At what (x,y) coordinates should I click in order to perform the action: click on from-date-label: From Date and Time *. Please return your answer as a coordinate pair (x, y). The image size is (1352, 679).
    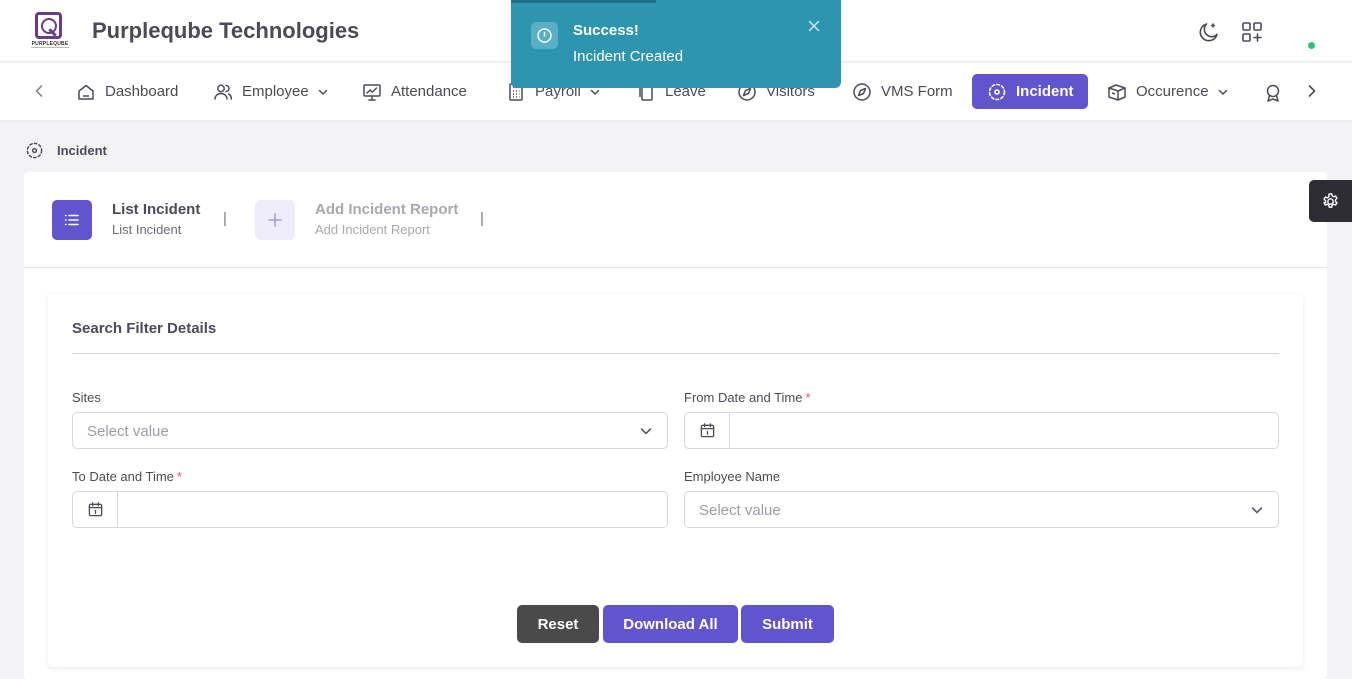
    Looking at the image, I should click on (747, 397).